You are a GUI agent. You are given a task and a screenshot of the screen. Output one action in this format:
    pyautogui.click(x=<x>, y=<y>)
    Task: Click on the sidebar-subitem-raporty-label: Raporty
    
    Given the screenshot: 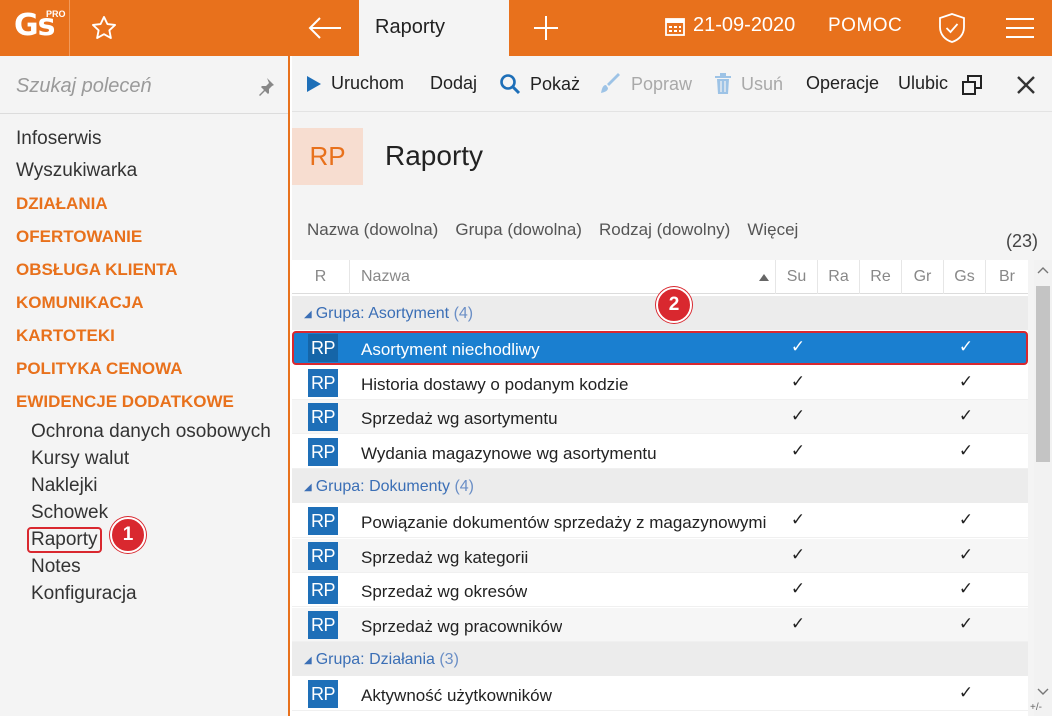 What is the action you would take?
    pyautogui.click(x=64, y=540)
    